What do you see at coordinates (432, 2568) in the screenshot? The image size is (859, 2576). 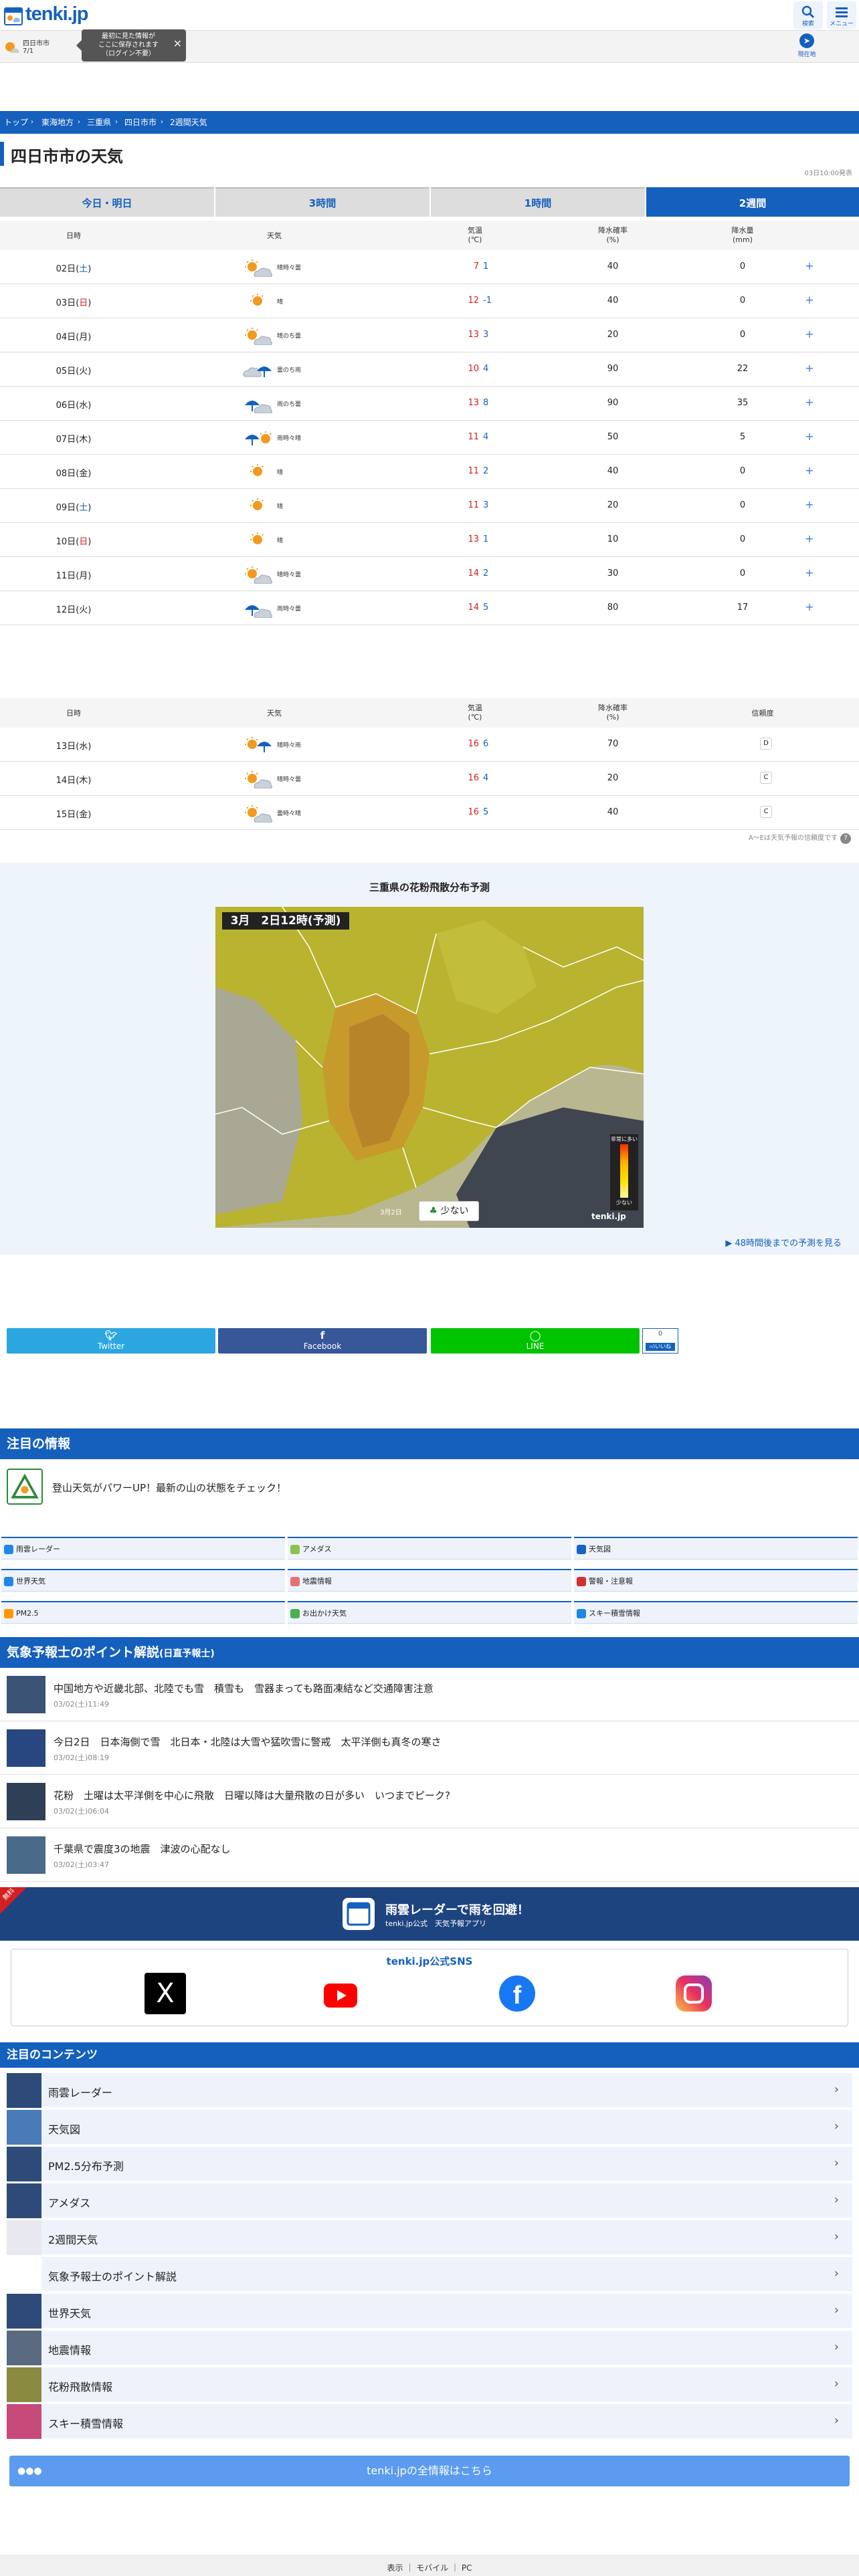 I see `footer-mobile-link: モバイル` at bounding box center [432, 2568].